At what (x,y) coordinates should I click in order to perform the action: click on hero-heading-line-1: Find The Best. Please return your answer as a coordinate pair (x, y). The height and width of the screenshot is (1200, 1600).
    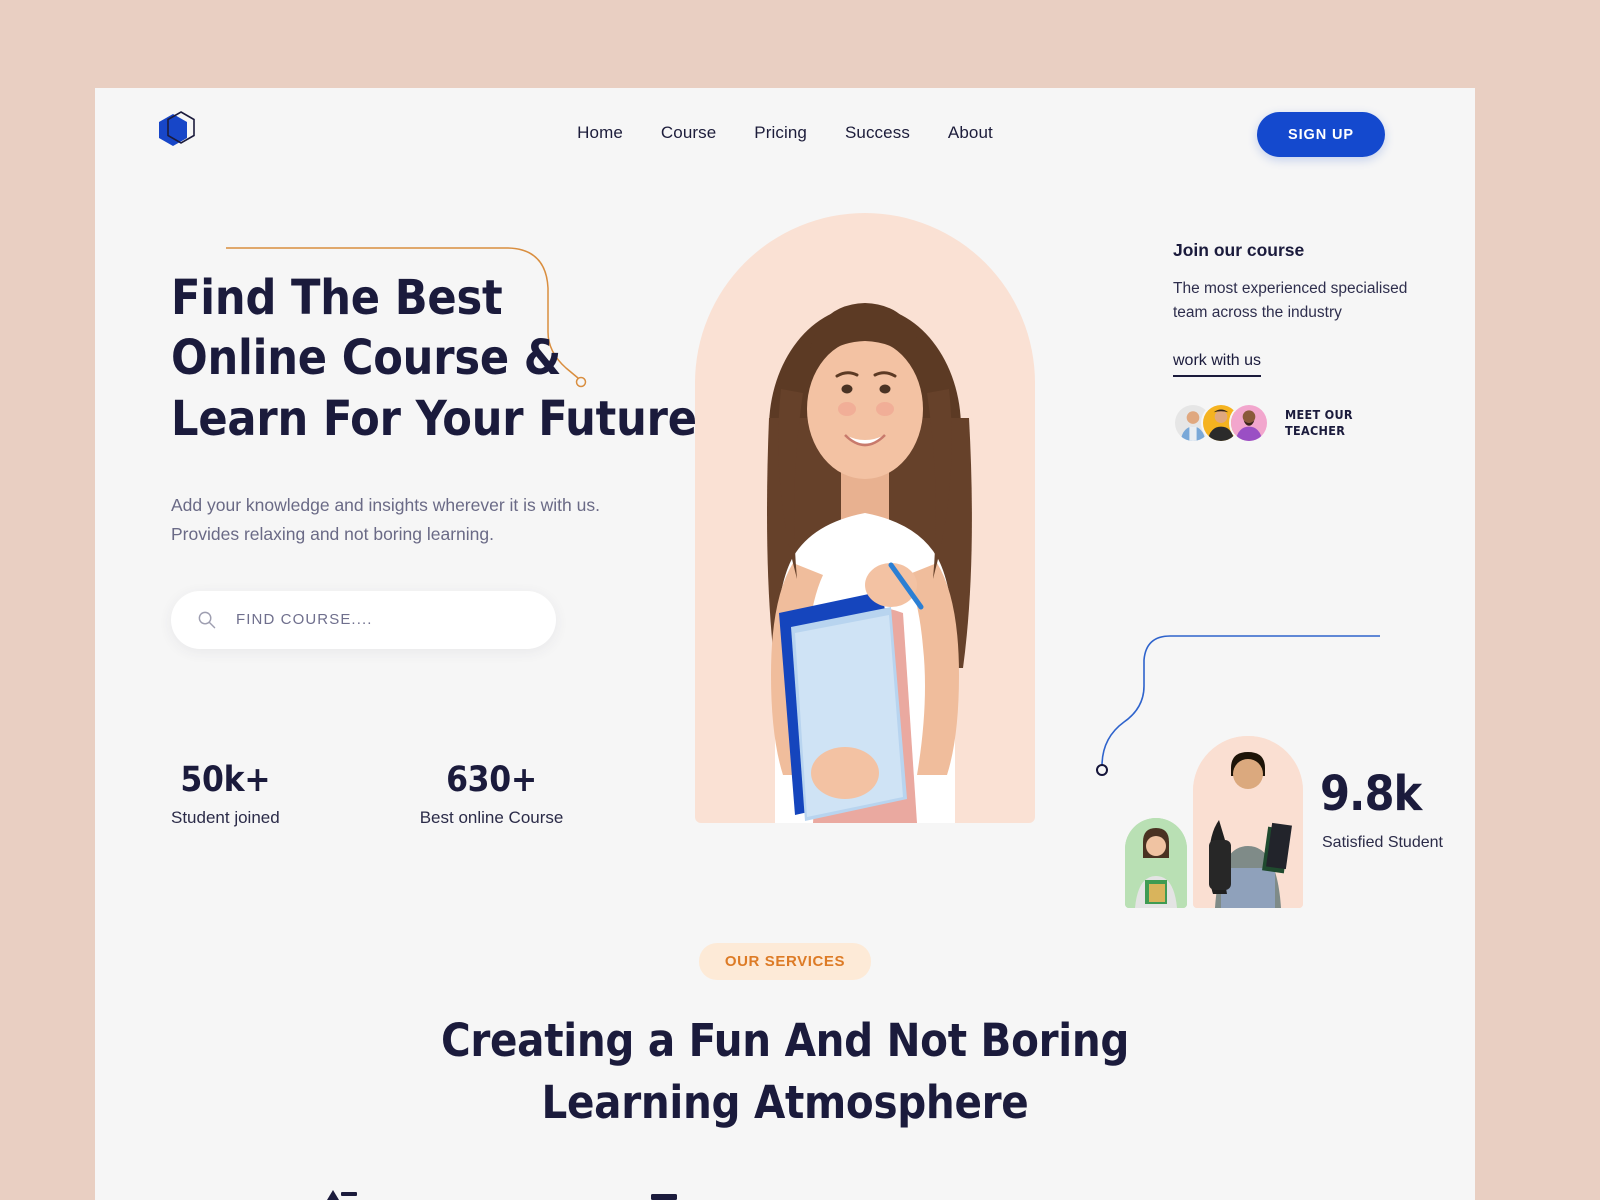
    Looking at the image, I should click on (337, 298).